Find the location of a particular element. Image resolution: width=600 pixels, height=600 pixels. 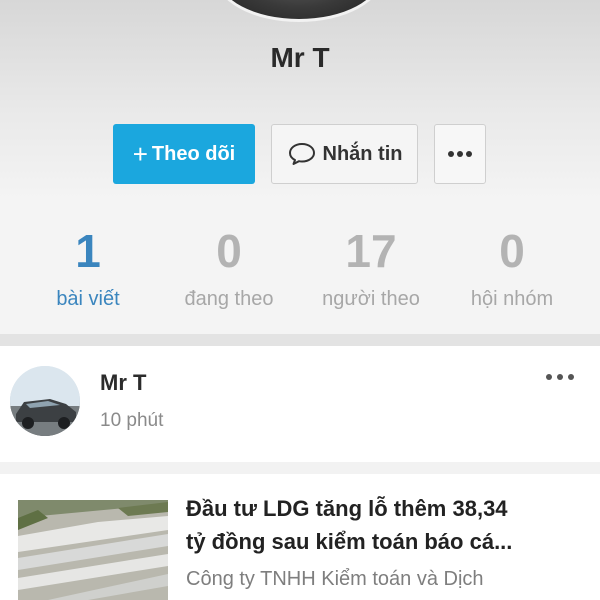

profile-name: Mr T is located at coordinates (300, 57).